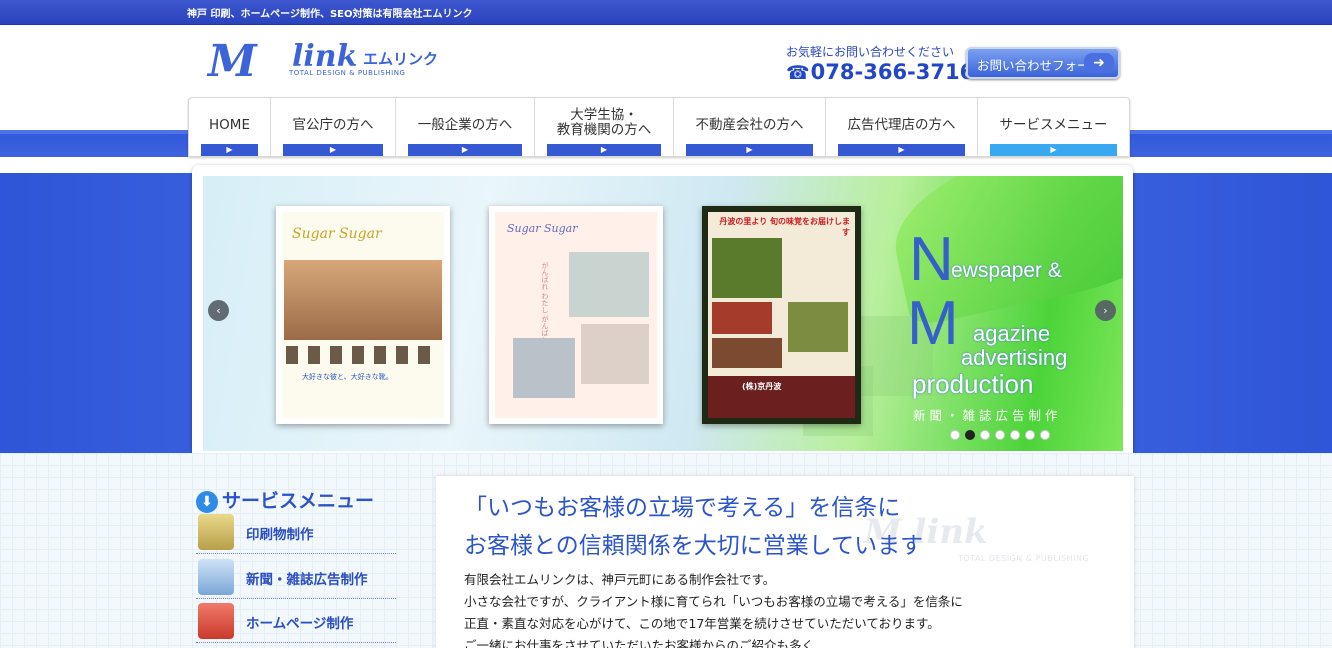  What do you see at coordinates (870, 52) in the screenshot?
I see `contact-lead: お気軽にお問い合わせください` at bounding box center [870, 52].